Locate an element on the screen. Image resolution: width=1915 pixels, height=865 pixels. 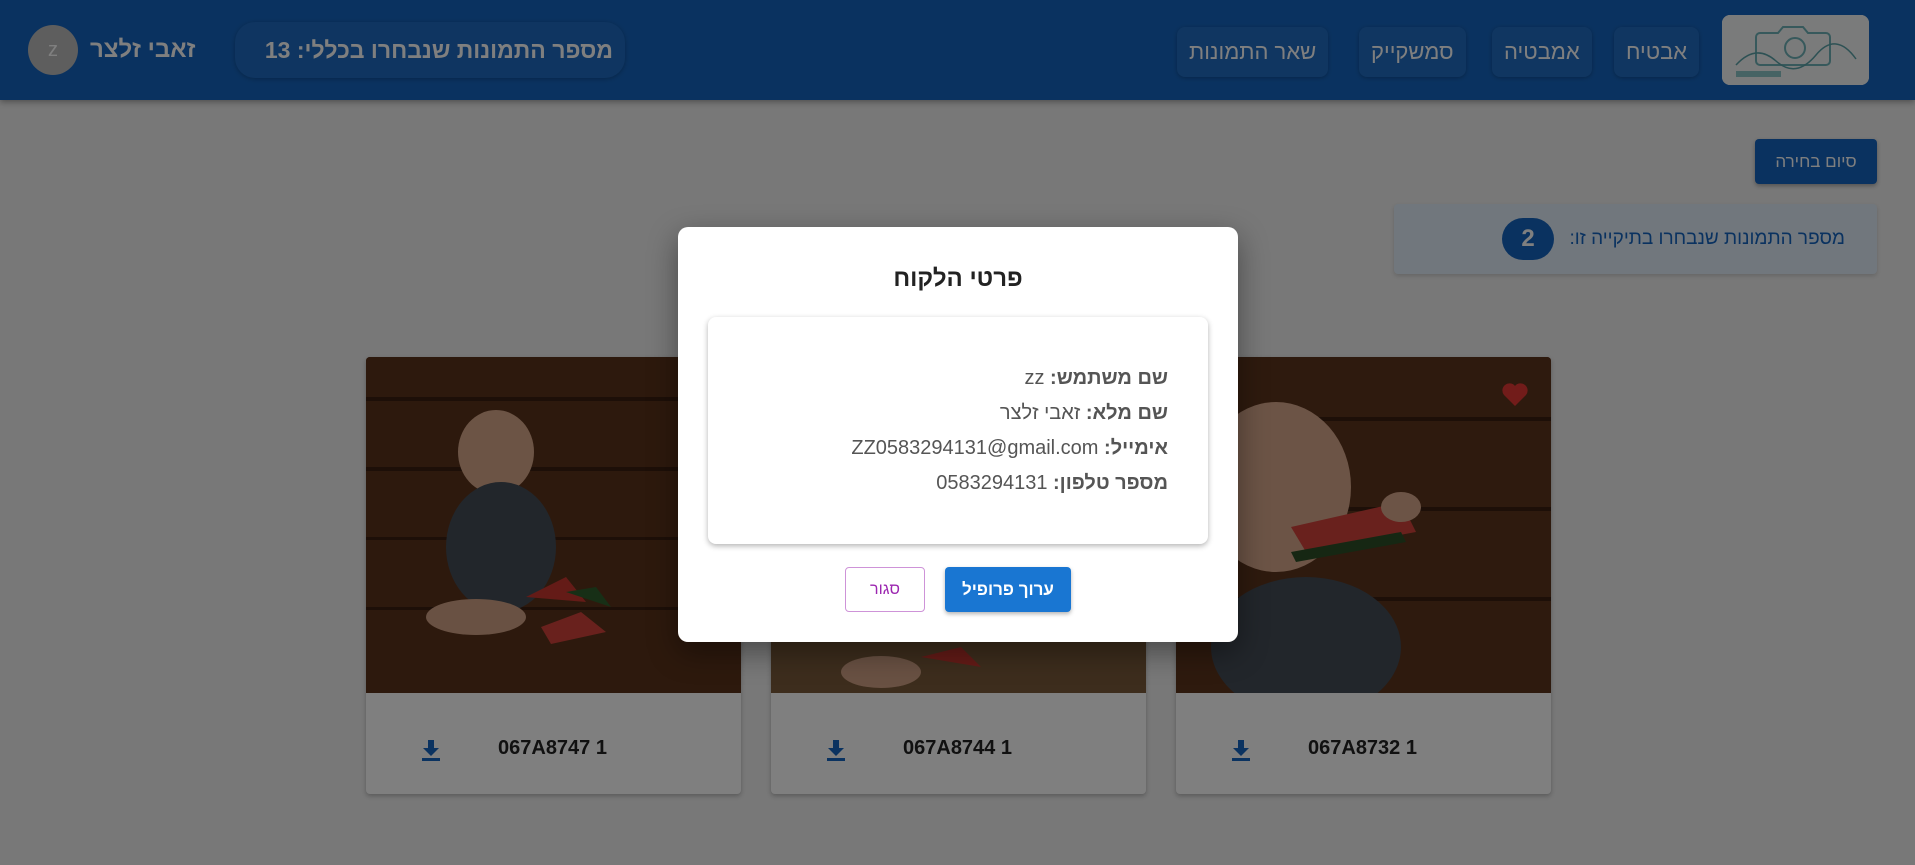
dialog-title: פרטי הלקוח is located at coordinates (958, 278).